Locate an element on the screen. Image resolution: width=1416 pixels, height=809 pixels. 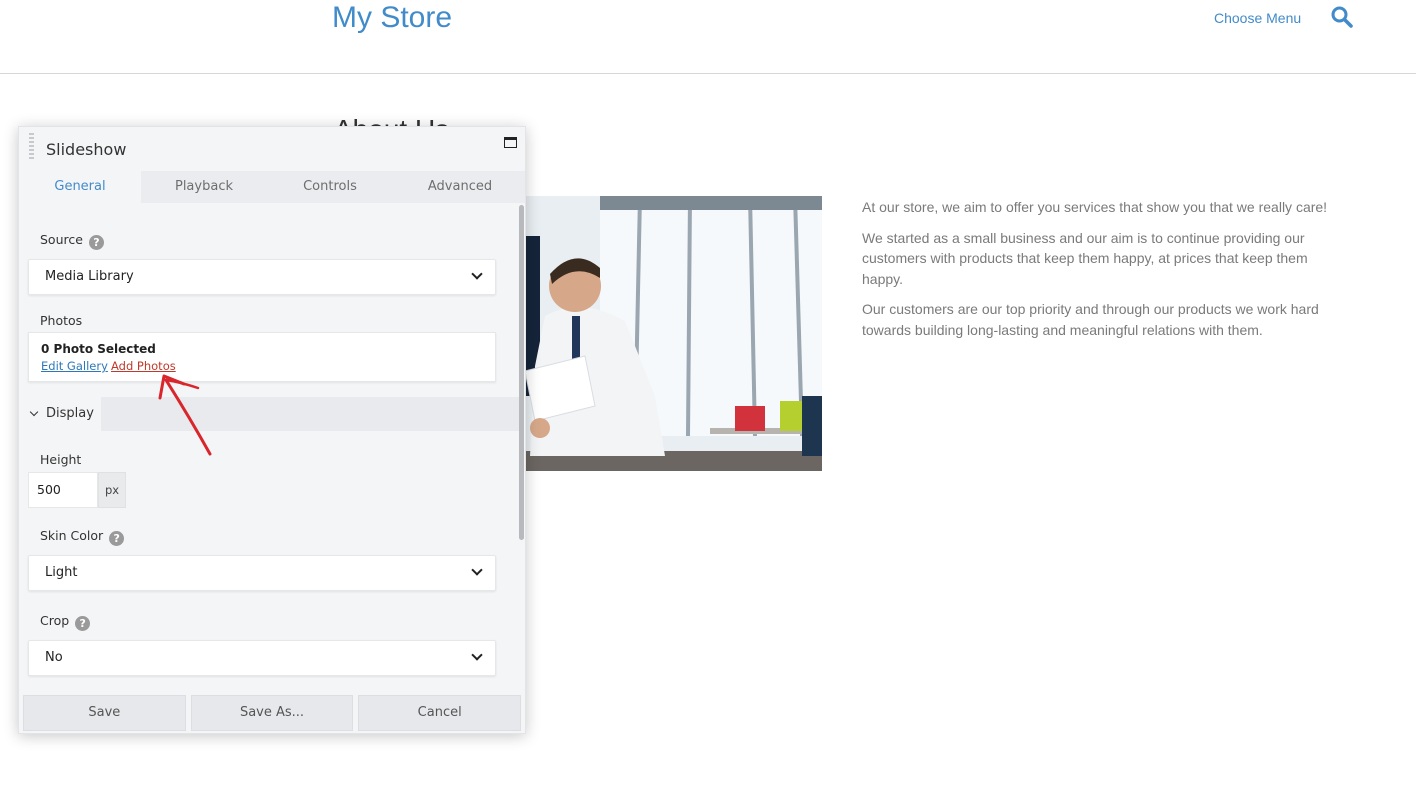
save-button: Save is located at coordinates (104, 713).